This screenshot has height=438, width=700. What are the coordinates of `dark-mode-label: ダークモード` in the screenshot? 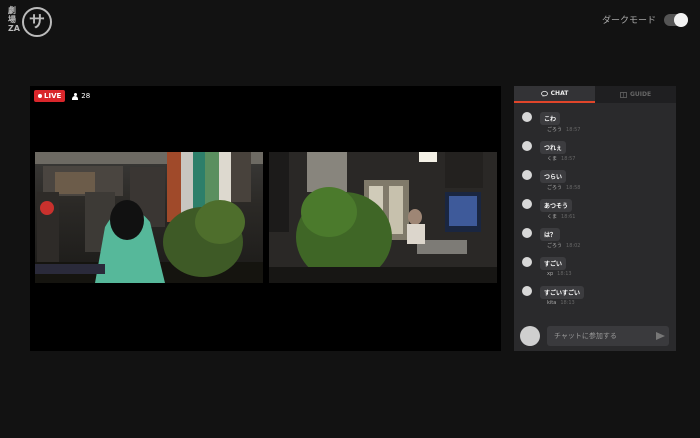 It's located at (628, 21).